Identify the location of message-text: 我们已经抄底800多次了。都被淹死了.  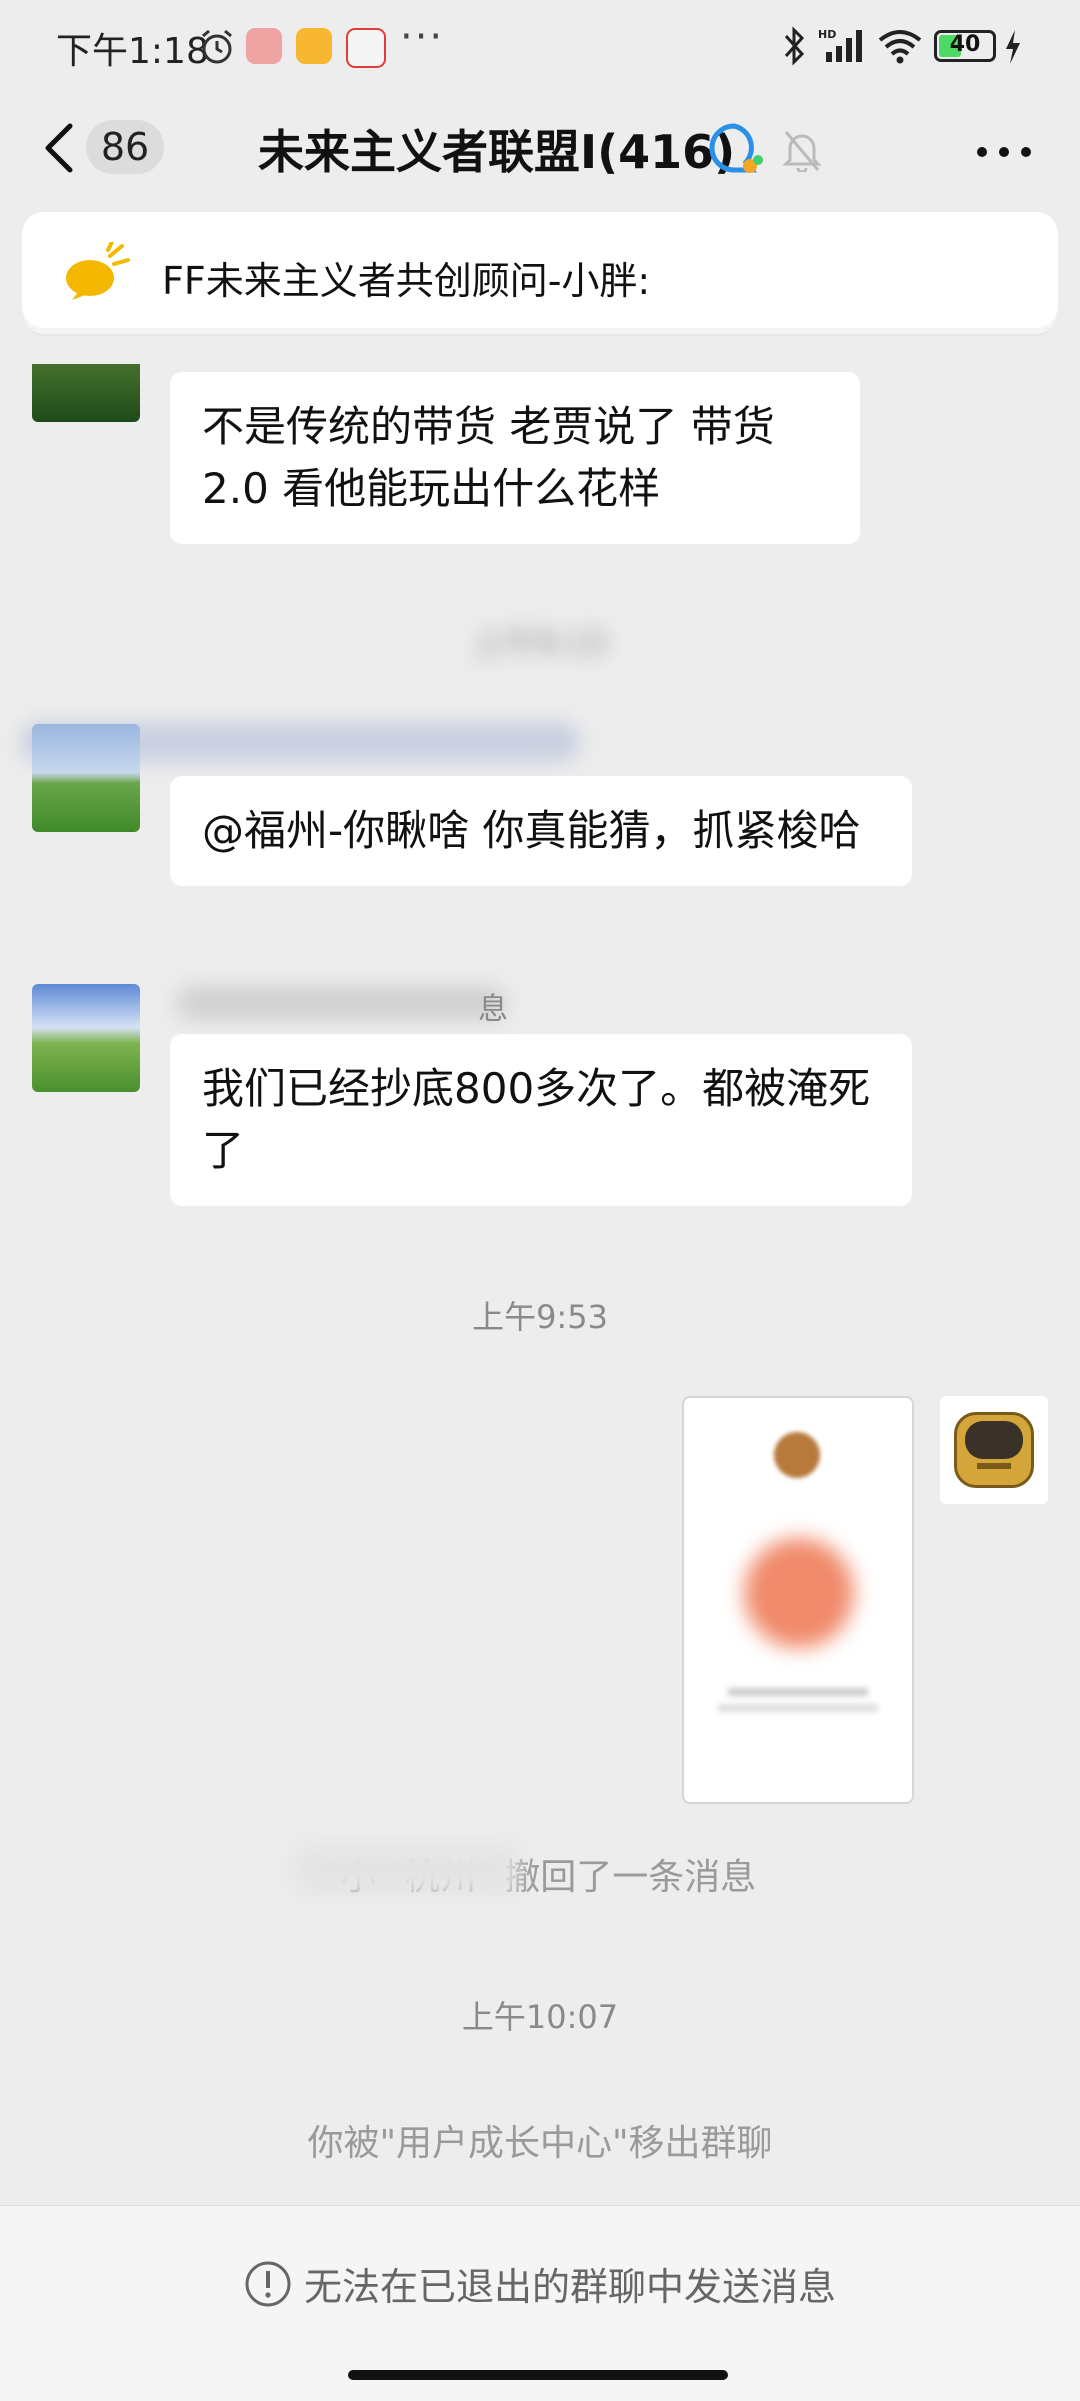
(536, 1119).